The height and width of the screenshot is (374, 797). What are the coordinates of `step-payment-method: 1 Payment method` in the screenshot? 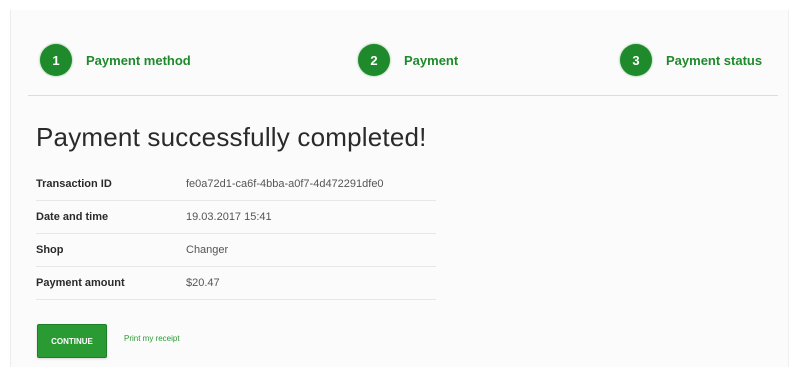 It's located at (115, 60).